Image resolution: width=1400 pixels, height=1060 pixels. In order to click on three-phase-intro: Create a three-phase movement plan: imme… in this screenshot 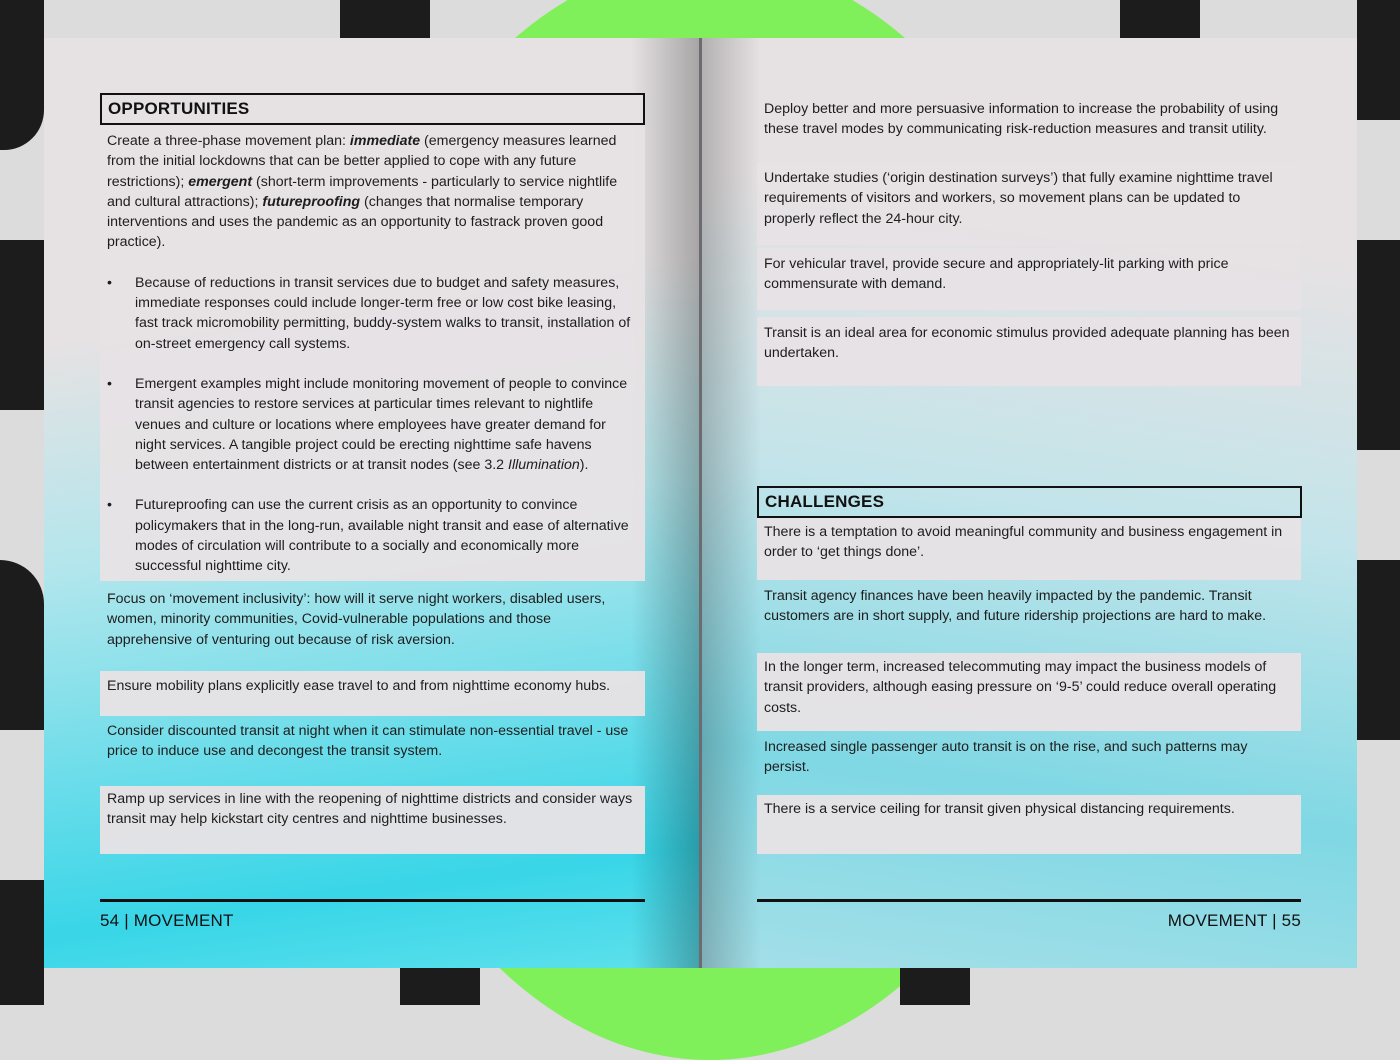, I will do `click(372, 192)`.